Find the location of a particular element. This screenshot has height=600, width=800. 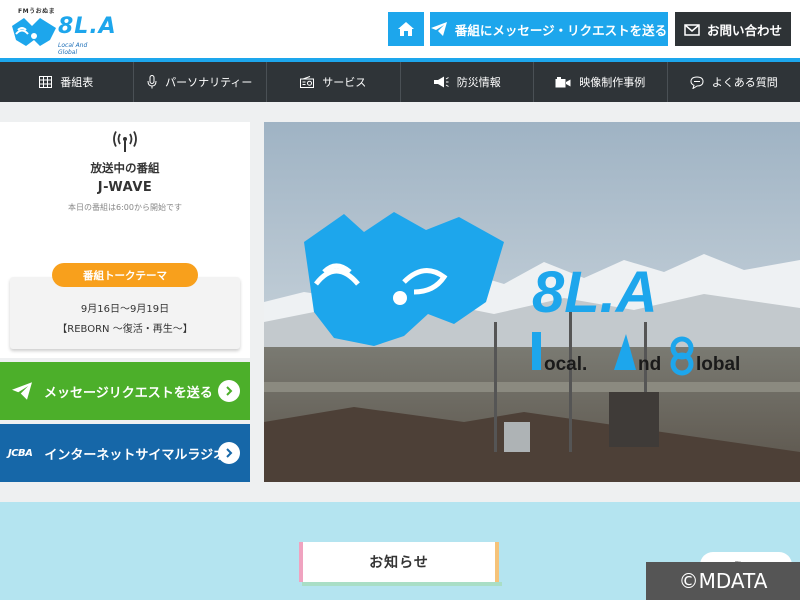

simul-radio-label: インターネットサイマルラジオ is located at coordinates (135, 455).